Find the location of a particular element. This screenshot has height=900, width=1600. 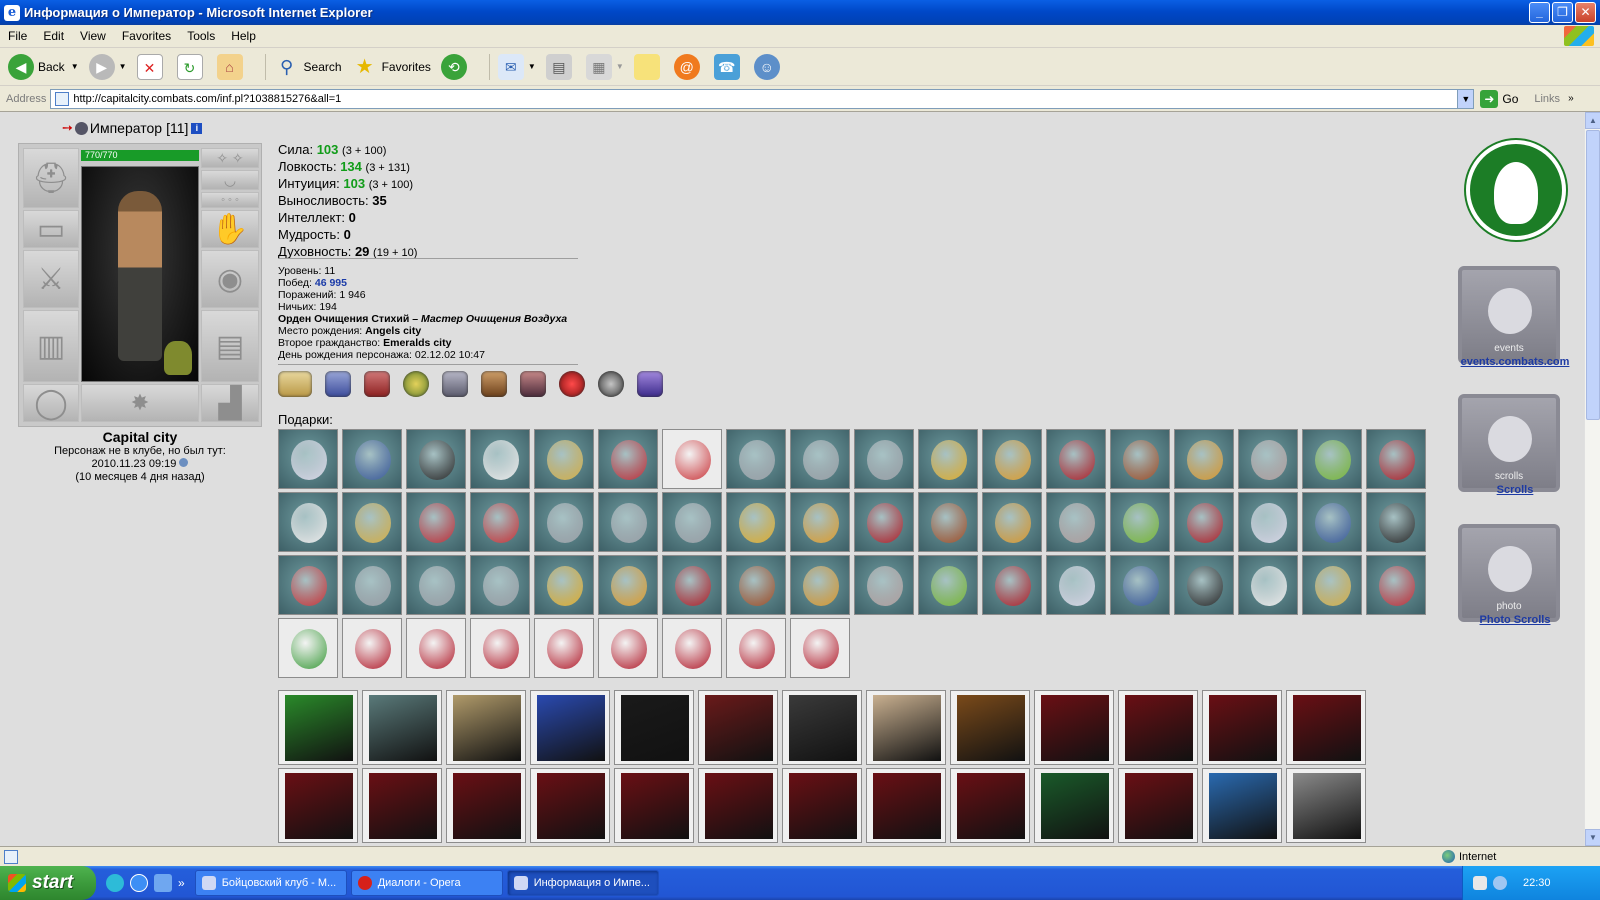

forward-dropdown-icon: ▼ is located at coordinates (123, 66).